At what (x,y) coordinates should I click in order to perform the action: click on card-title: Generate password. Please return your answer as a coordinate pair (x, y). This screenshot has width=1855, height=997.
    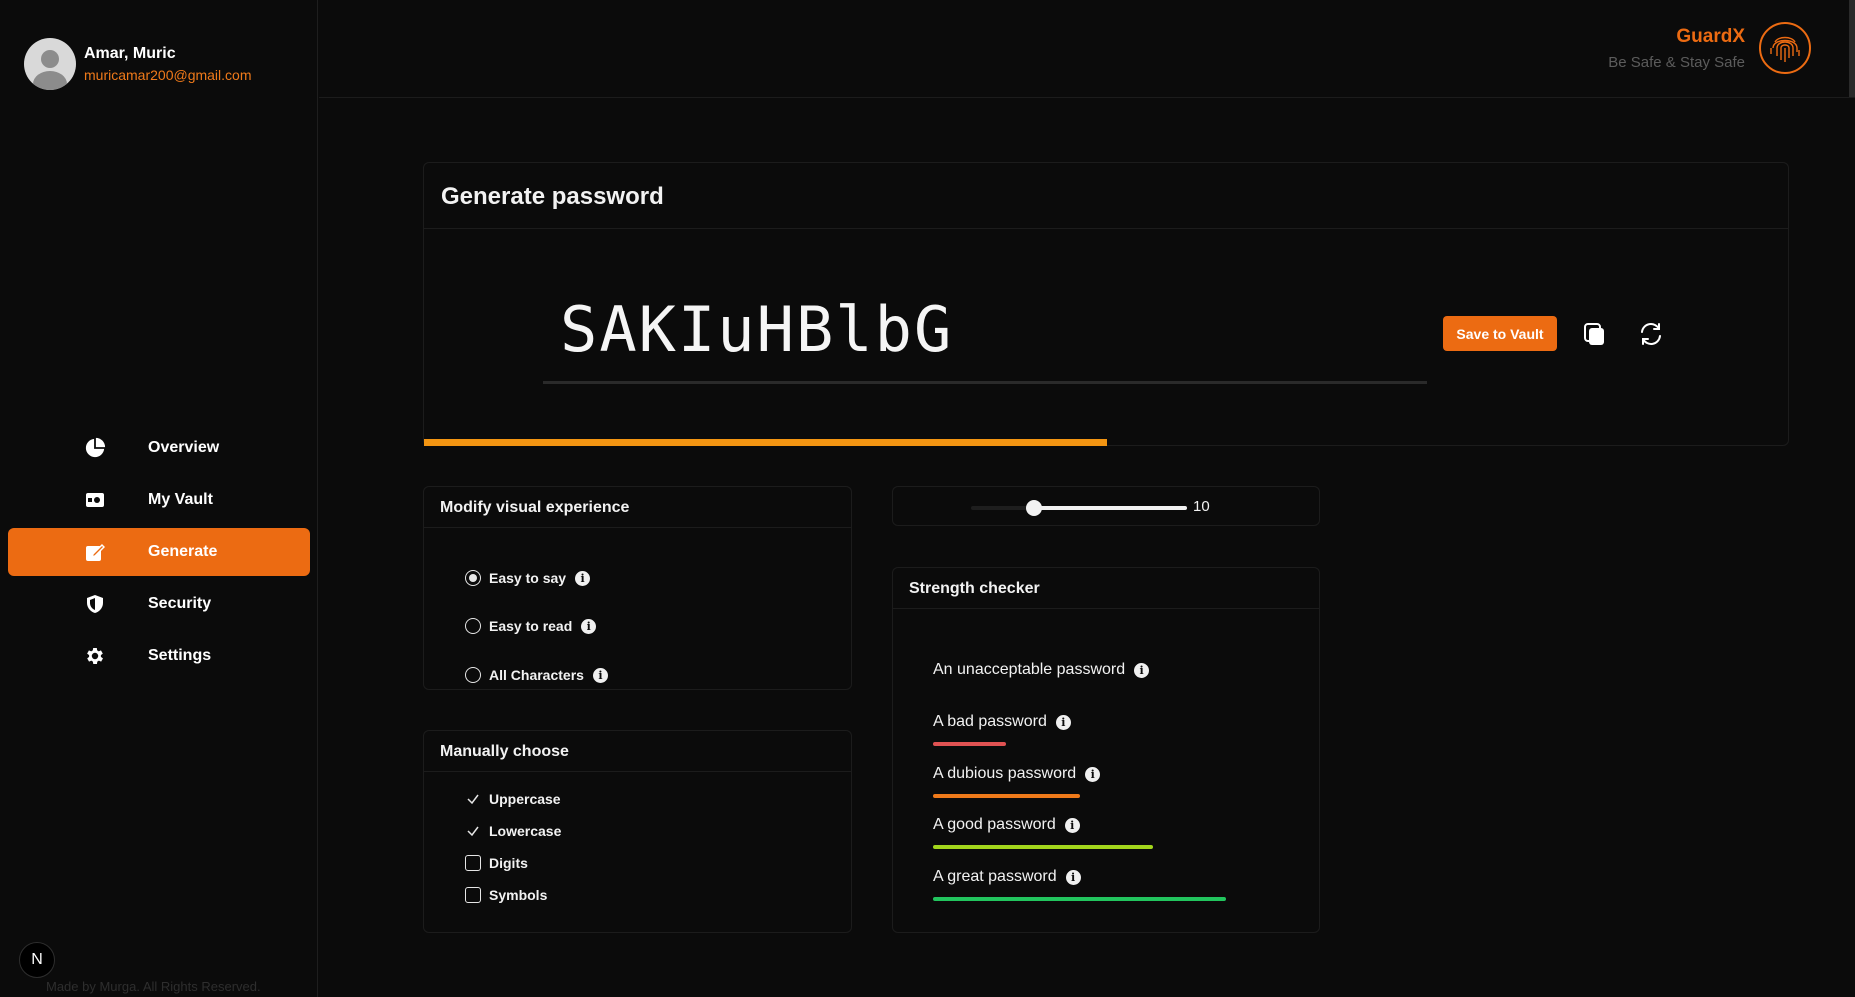
    Looking at the image, I should click on (1106, 196).